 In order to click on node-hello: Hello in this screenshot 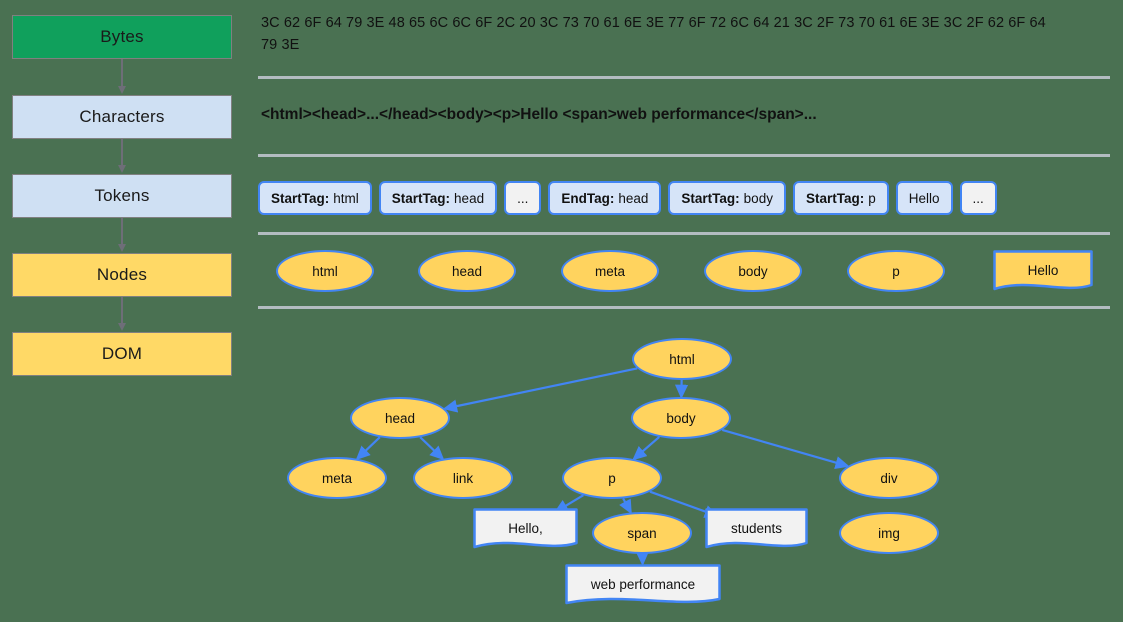, I will do `click(1043, 272)`.